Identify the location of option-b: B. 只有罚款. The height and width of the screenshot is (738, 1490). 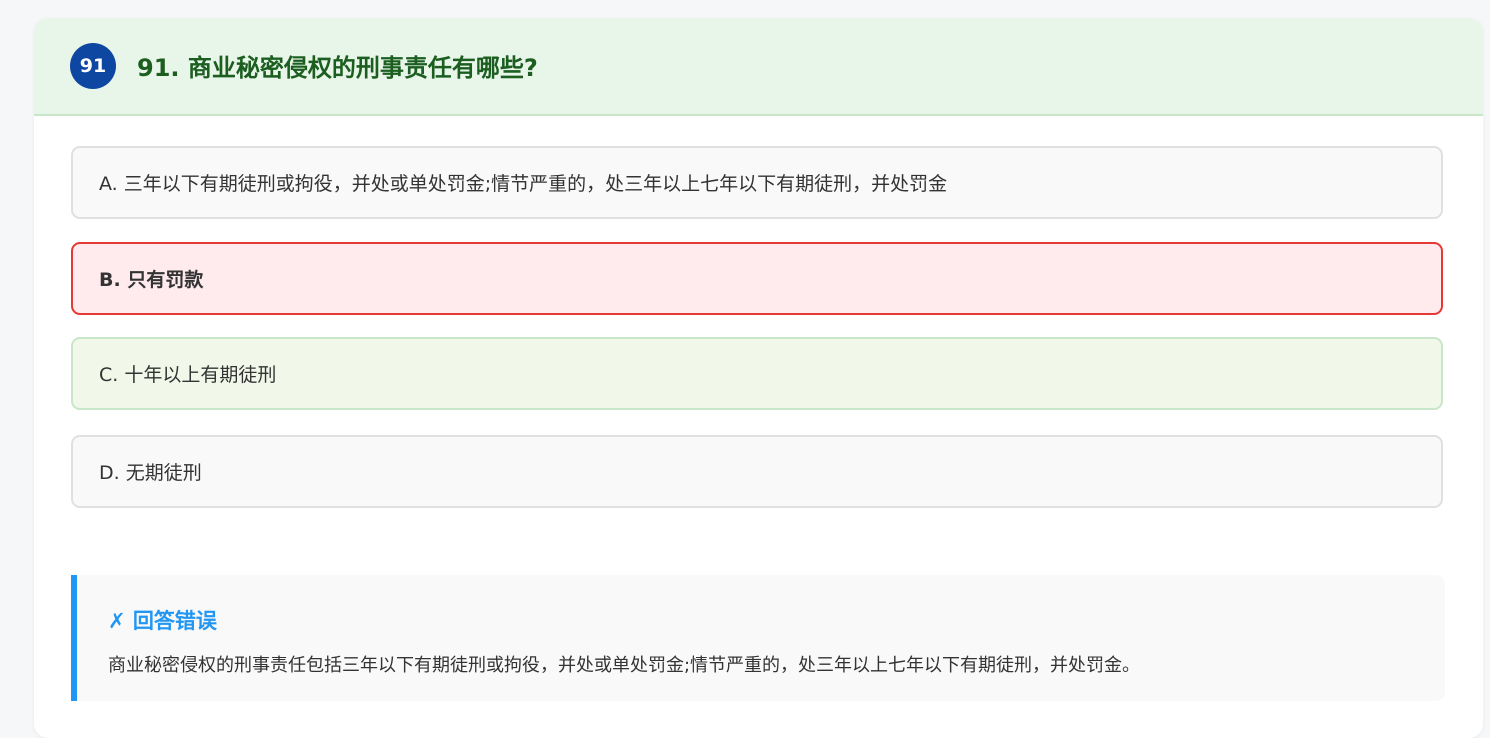
(757, 278).